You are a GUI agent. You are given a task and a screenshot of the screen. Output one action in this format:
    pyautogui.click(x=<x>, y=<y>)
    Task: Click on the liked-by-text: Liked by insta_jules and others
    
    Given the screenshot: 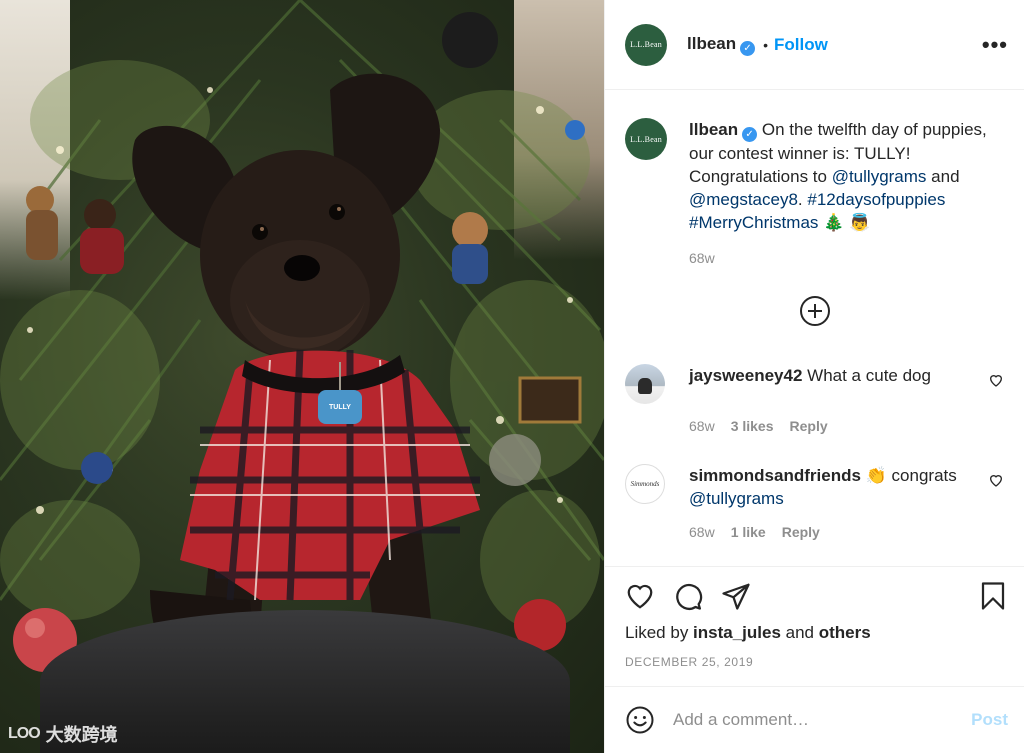 What is the action you would take?
    pyautogui.click(x=816, y=633)
    